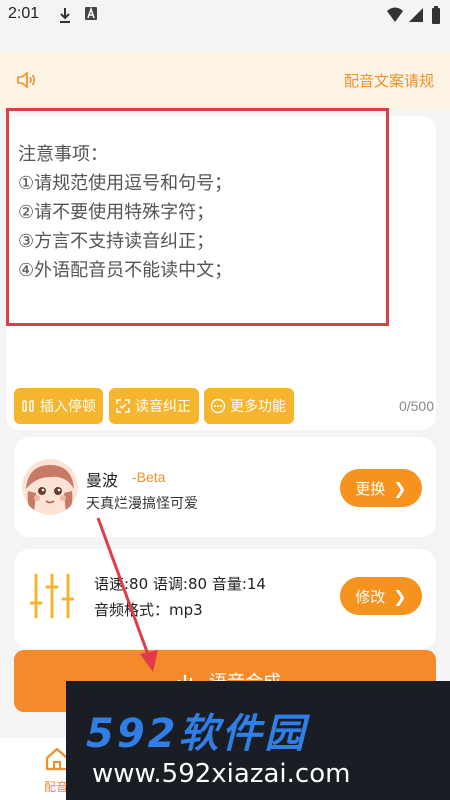 This screenshot has height=800, width=450. I want to click on edit-settings-button: 修改 ❯, so click(381, 596).